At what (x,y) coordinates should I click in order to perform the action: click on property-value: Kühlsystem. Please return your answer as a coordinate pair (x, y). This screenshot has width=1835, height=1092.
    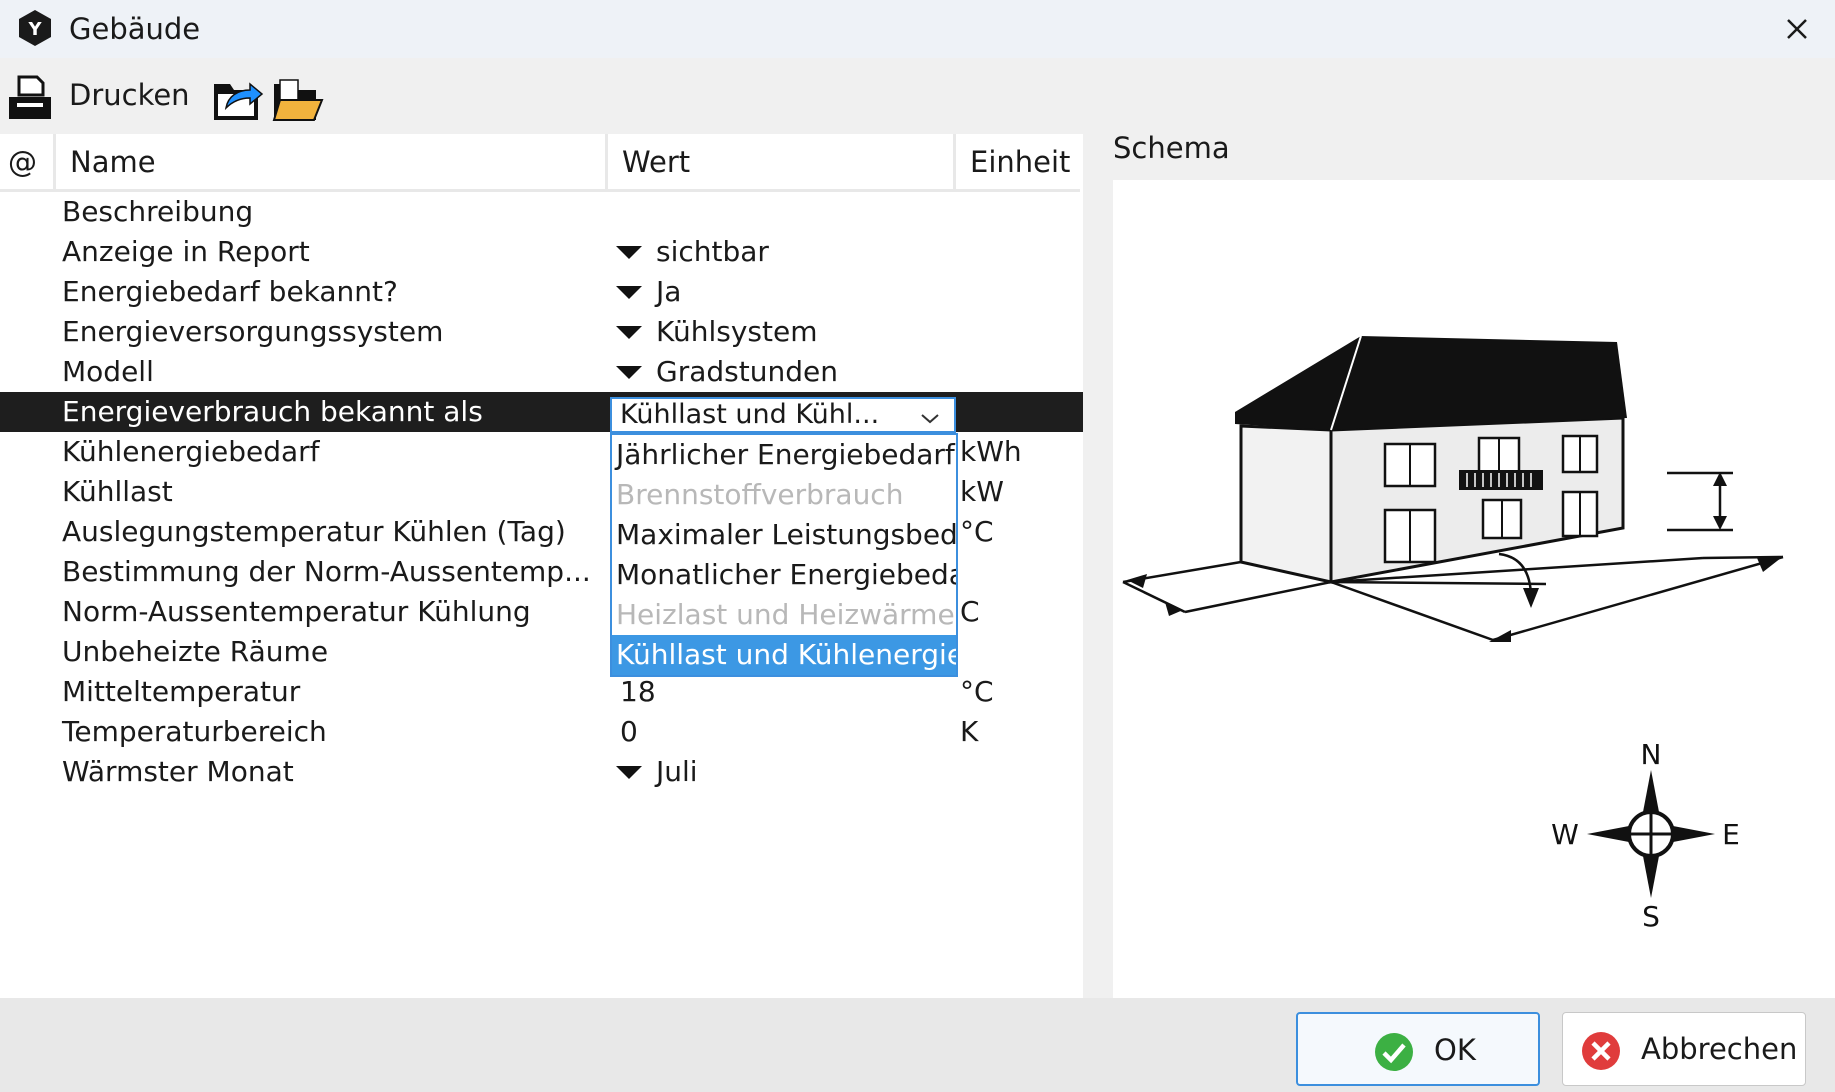
    Looking at the image, I should click on (736, 332).